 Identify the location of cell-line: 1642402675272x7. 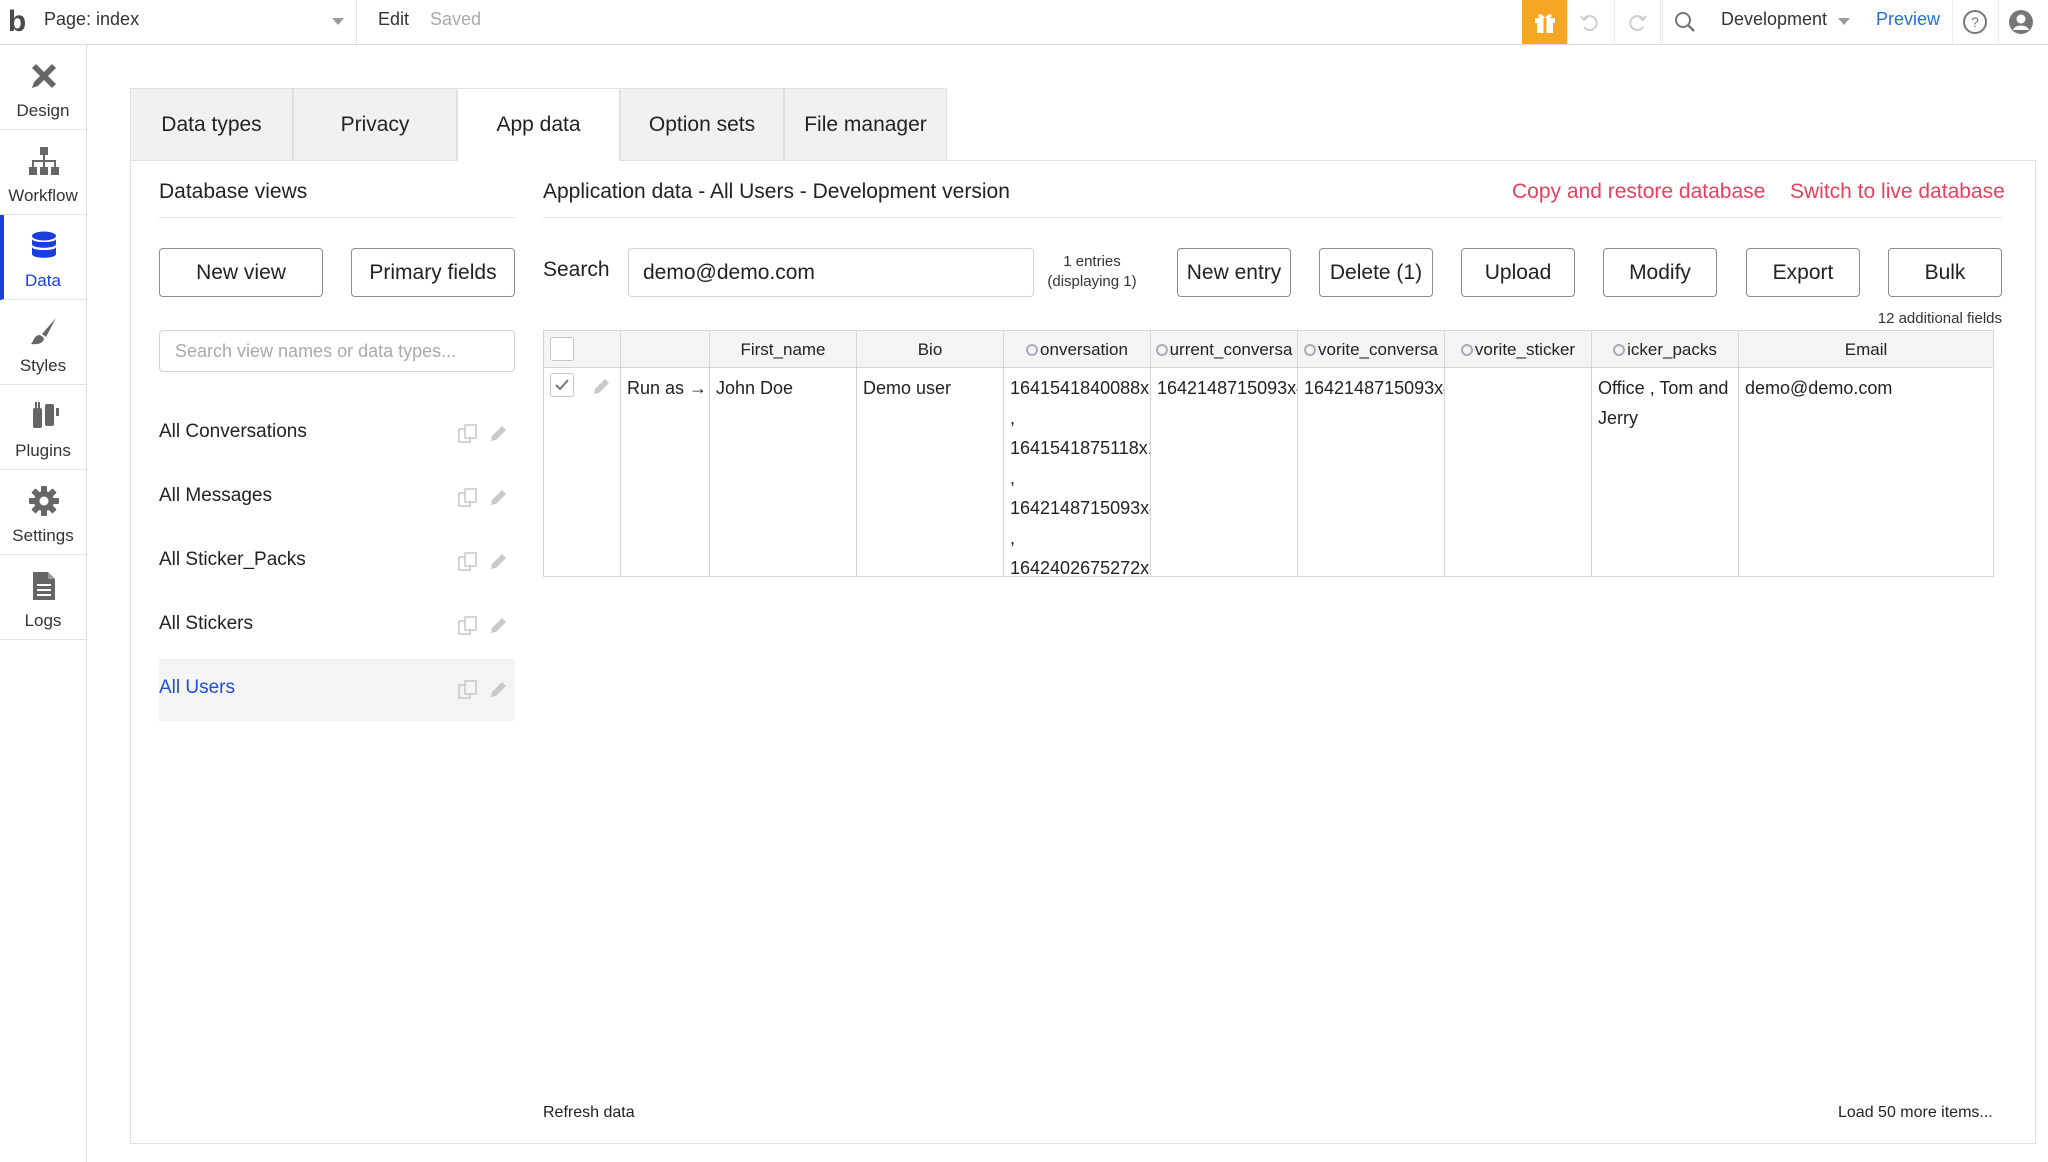
(1080, 567).